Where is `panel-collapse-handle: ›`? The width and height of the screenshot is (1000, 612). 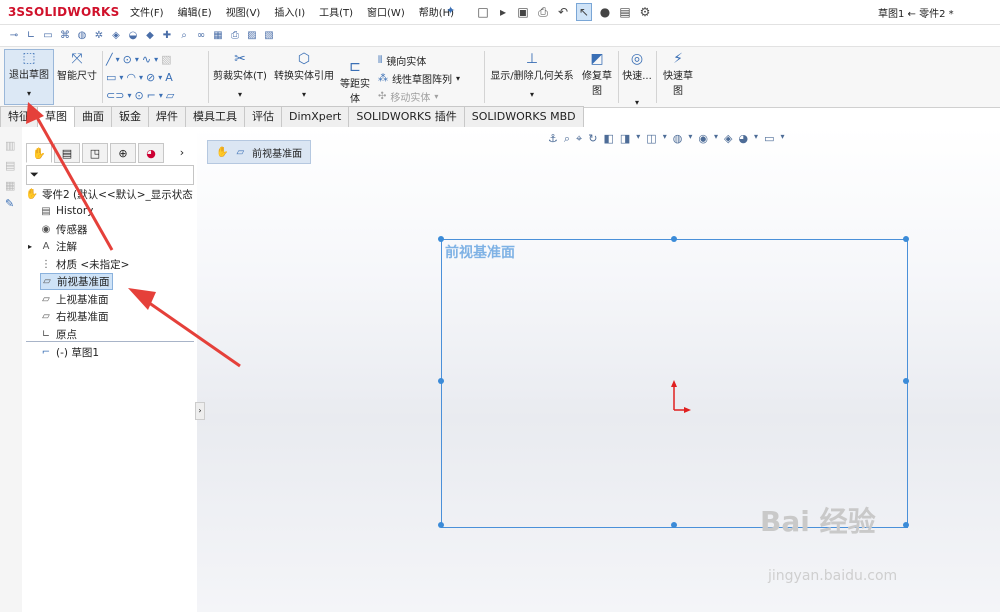
panel-collapse-handle: › is located at coordinates (200, 411).